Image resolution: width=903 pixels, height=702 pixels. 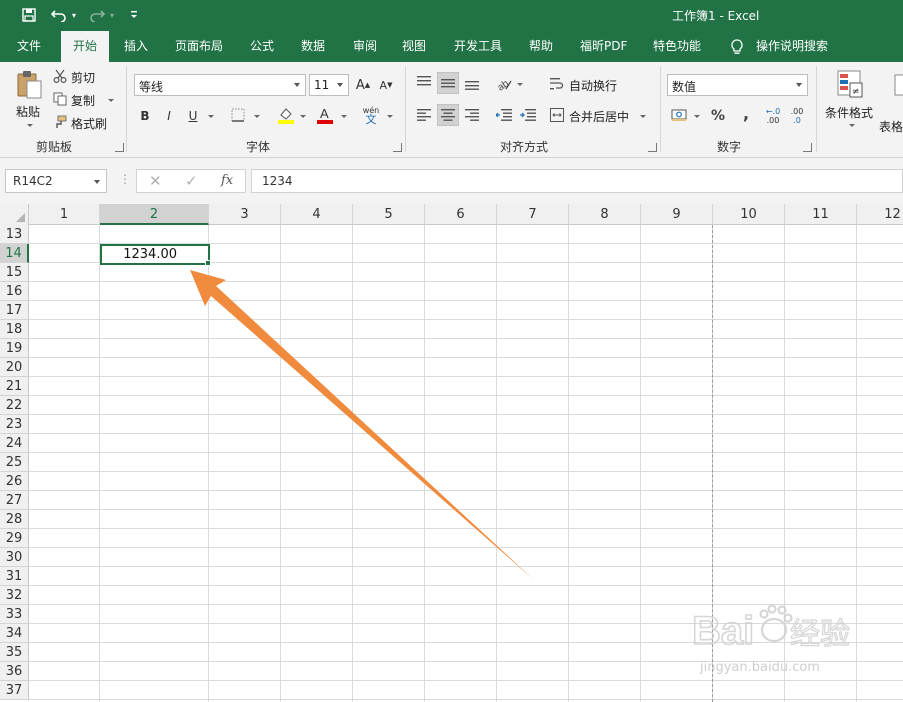 I want to click on svg-text: Bai, so click(x=723, y=631).